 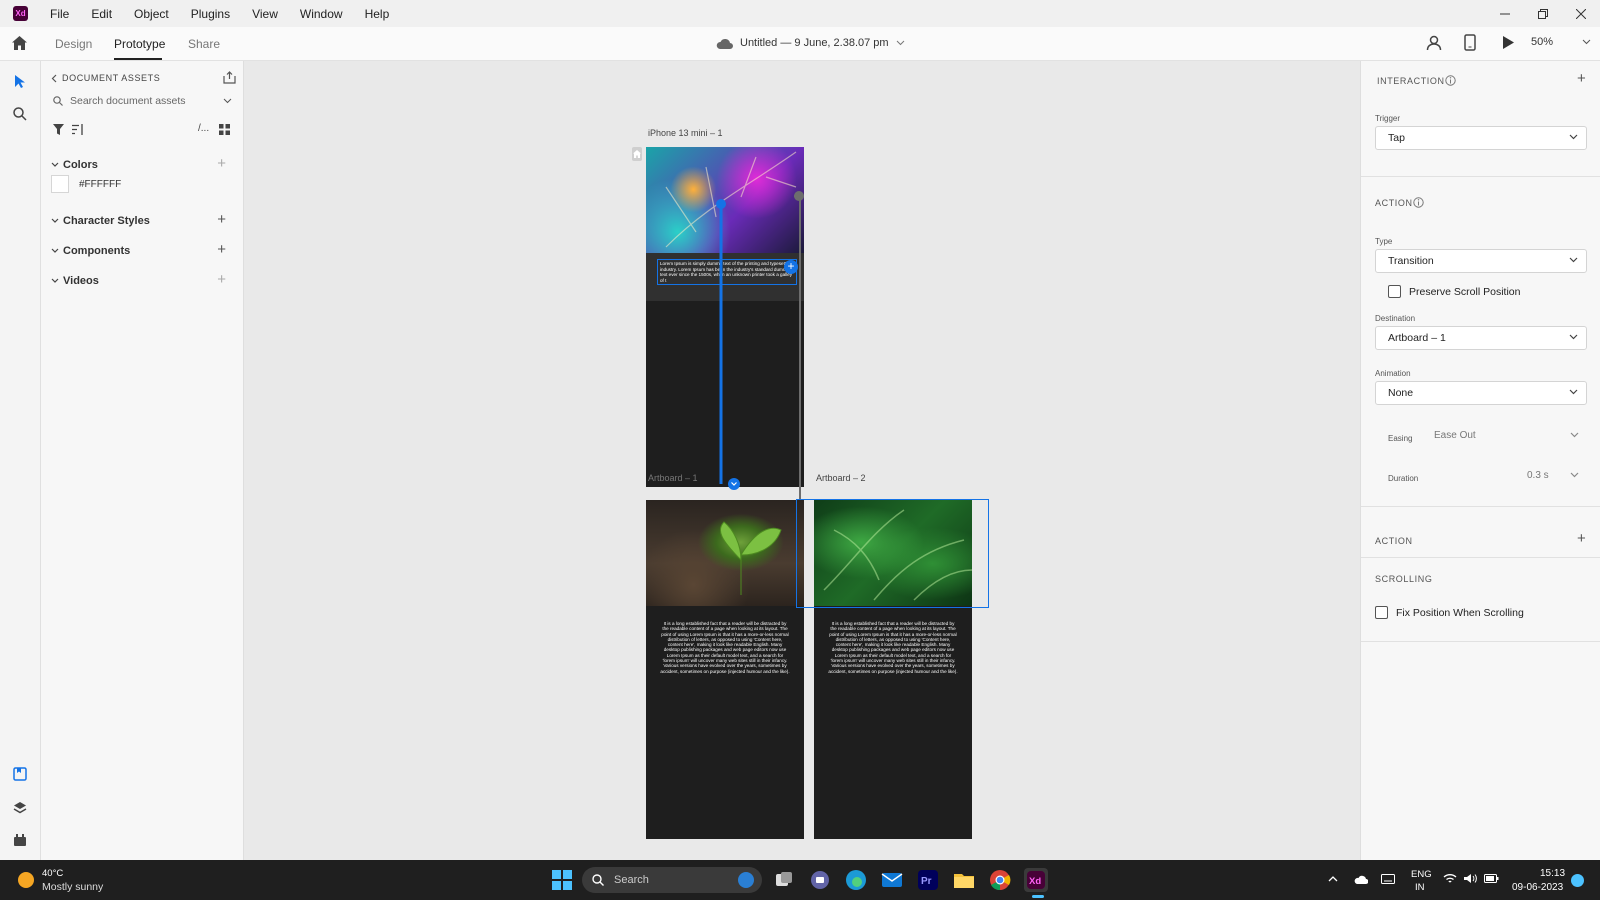 I want to click on clock-time: 15:13, so click(x=1552, y=873).